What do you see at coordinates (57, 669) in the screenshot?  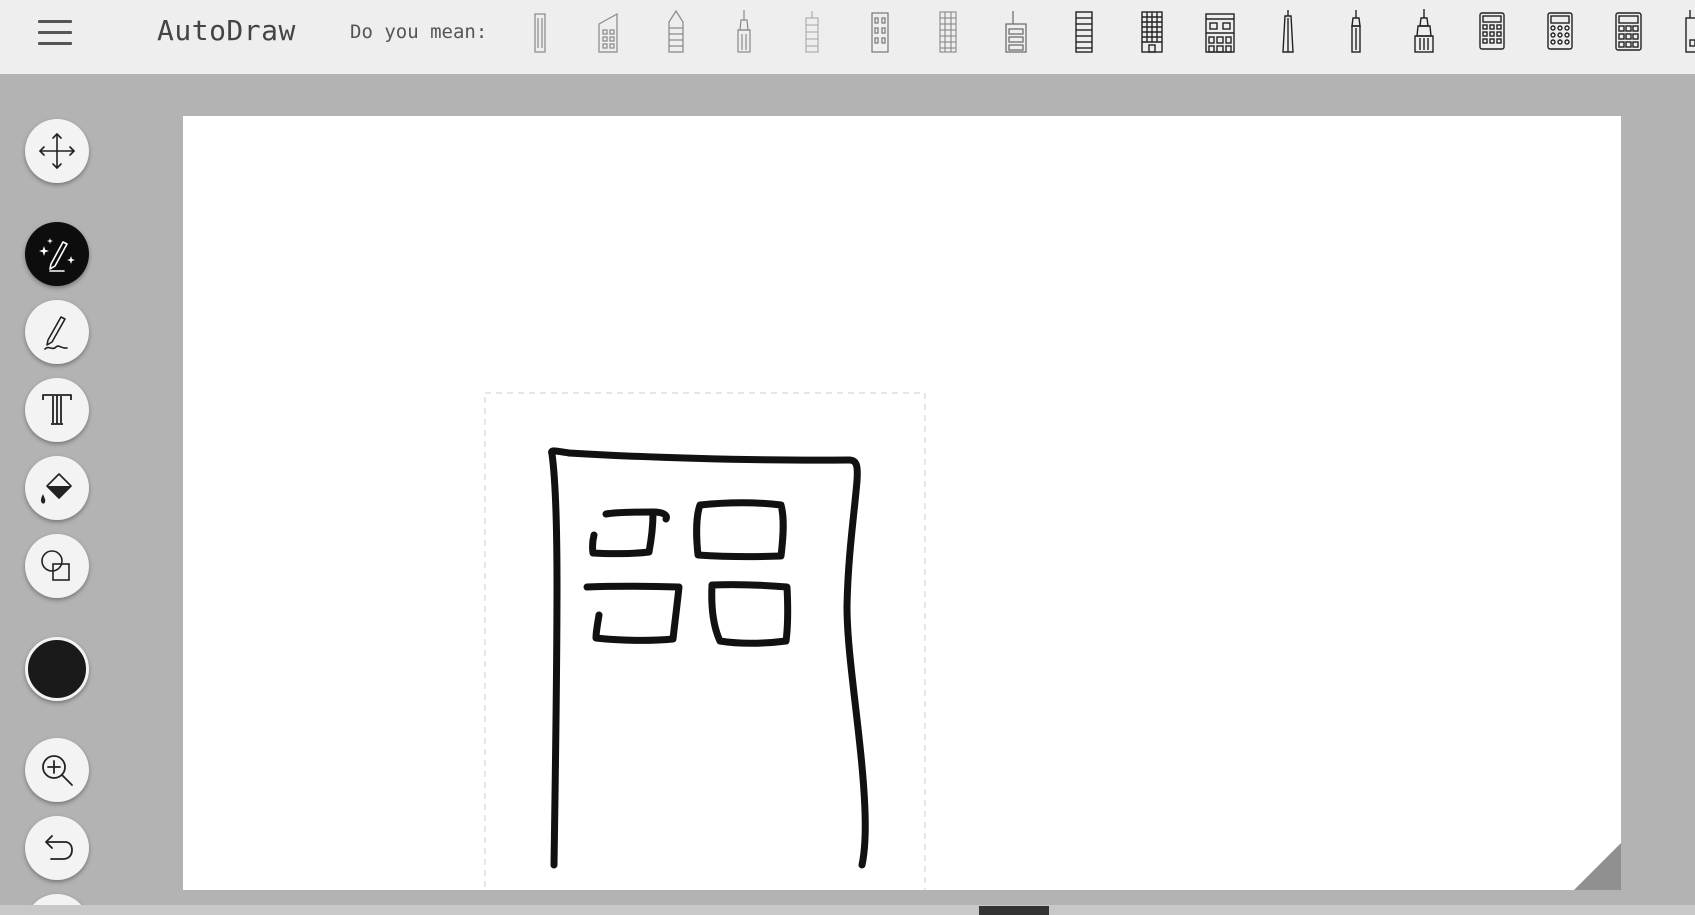 I see `color-picker-swatch` at bounding box center [57, 669].